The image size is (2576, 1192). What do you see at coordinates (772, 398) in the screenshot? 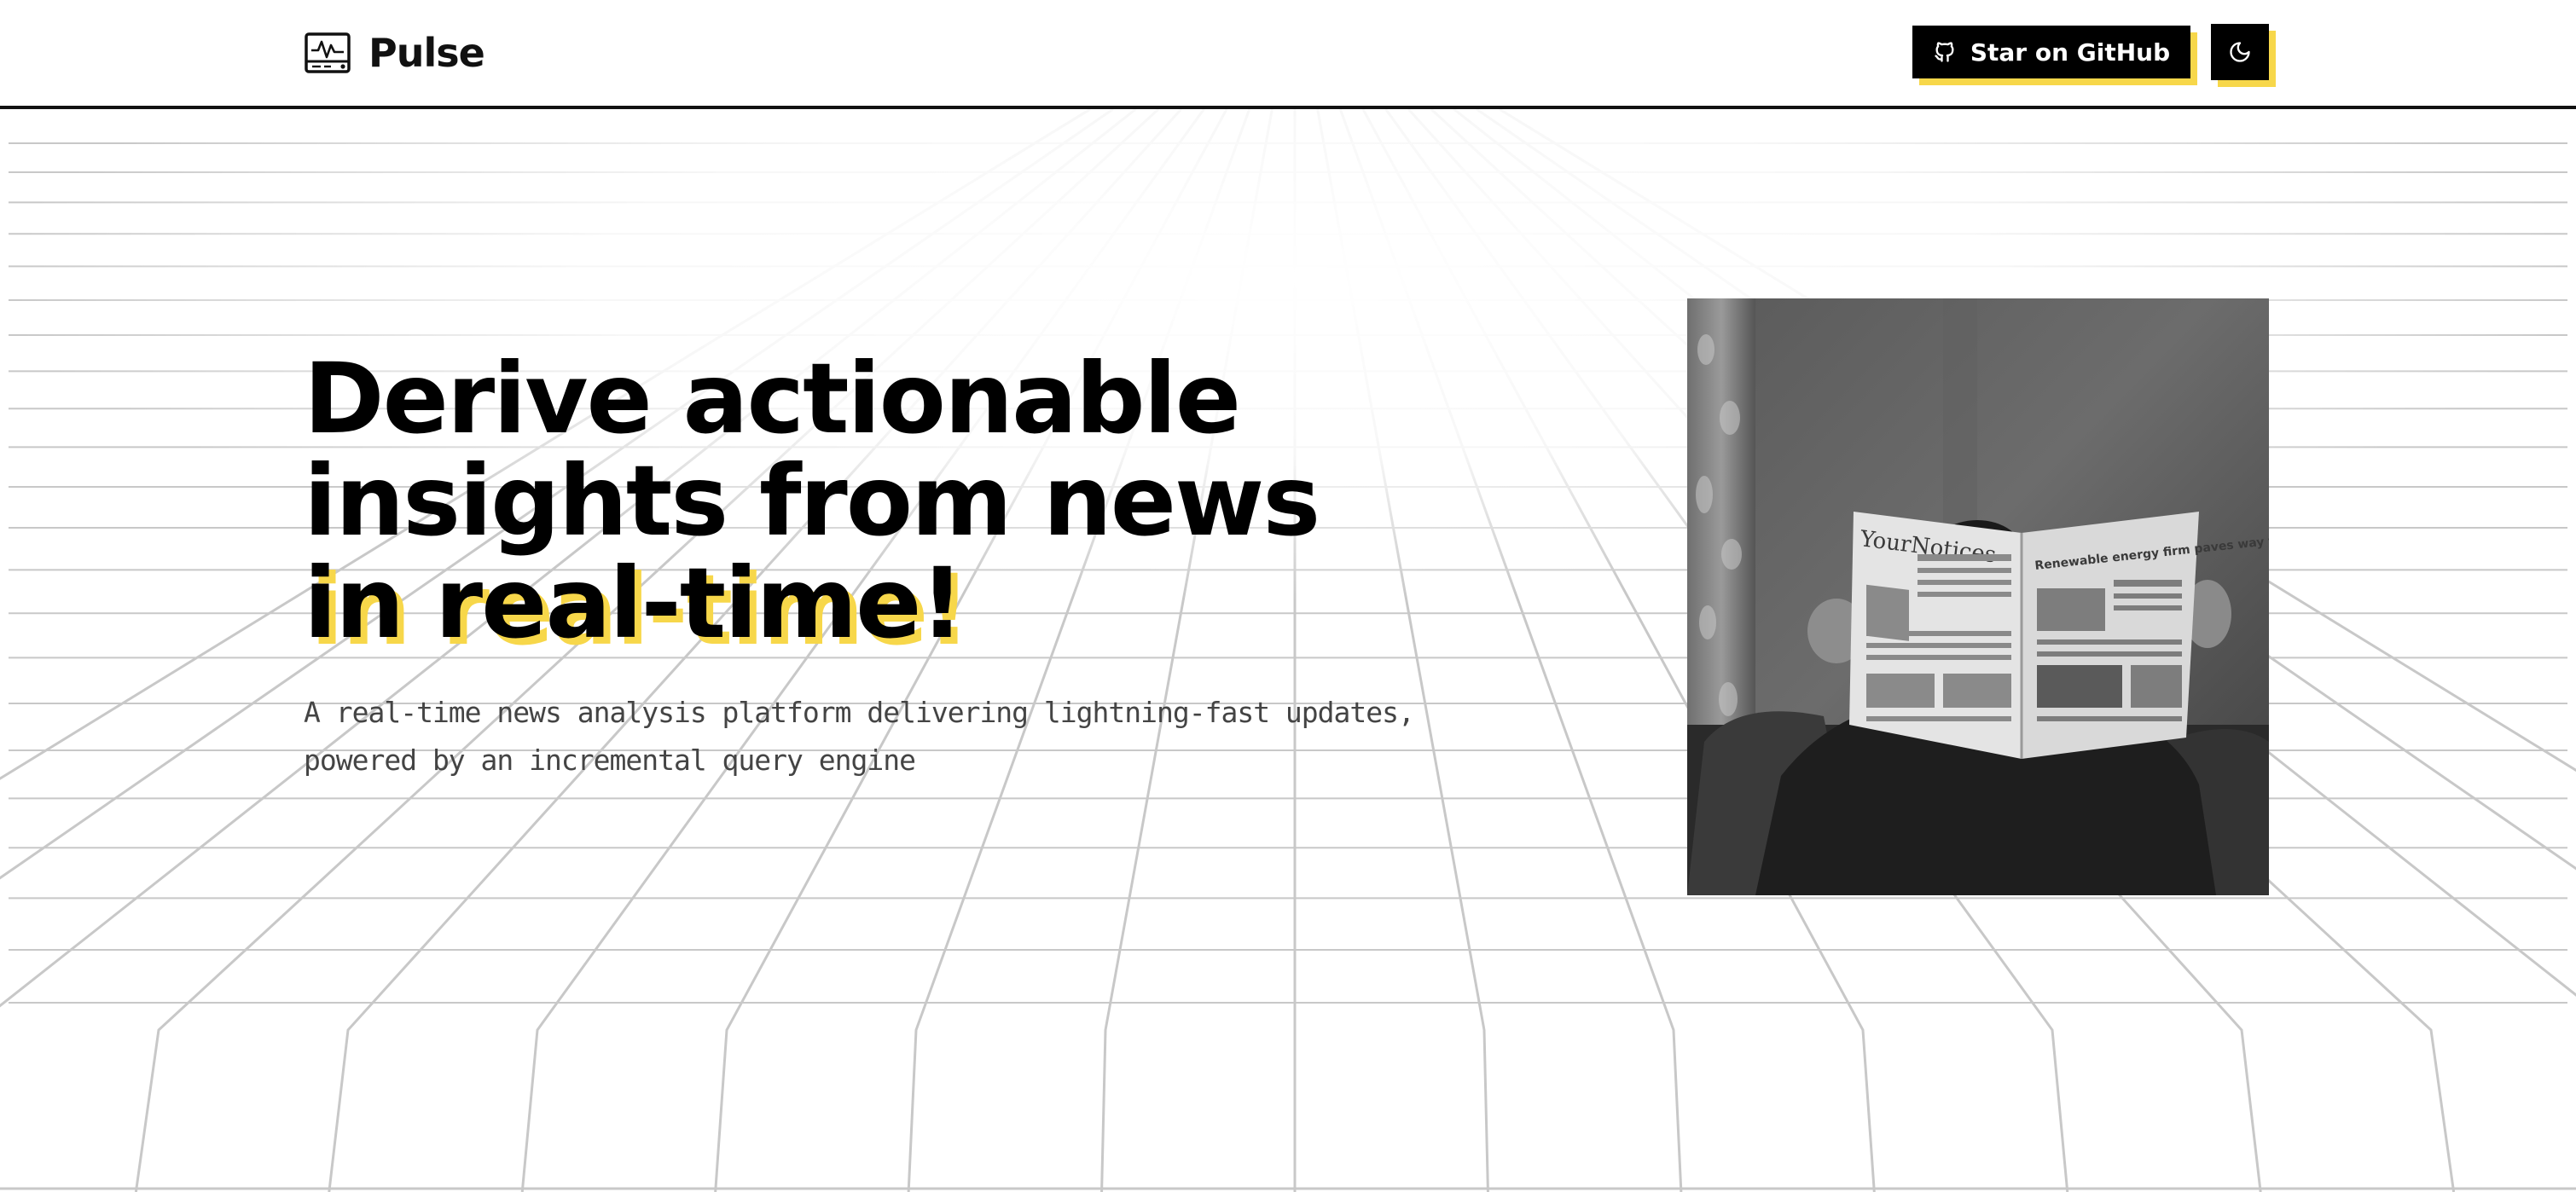
I see `headline-line-1: Derive actionable` at bounding box center [772, 398].